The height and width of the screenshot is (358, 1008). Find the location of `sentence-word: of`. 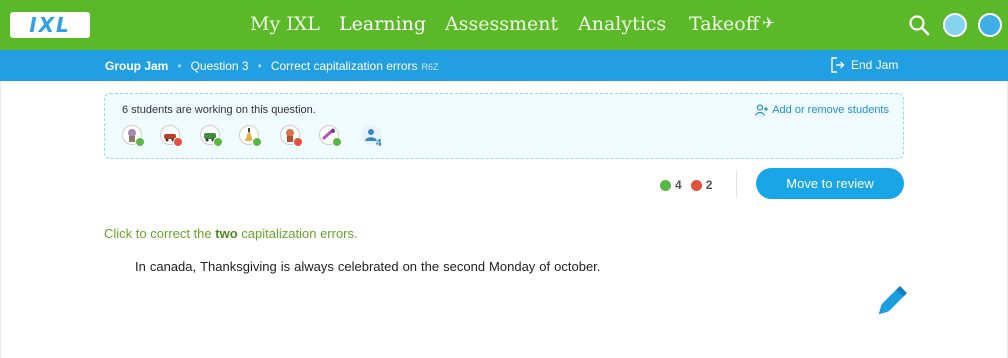

sentence-word: of is located at coordinates (544, 266).